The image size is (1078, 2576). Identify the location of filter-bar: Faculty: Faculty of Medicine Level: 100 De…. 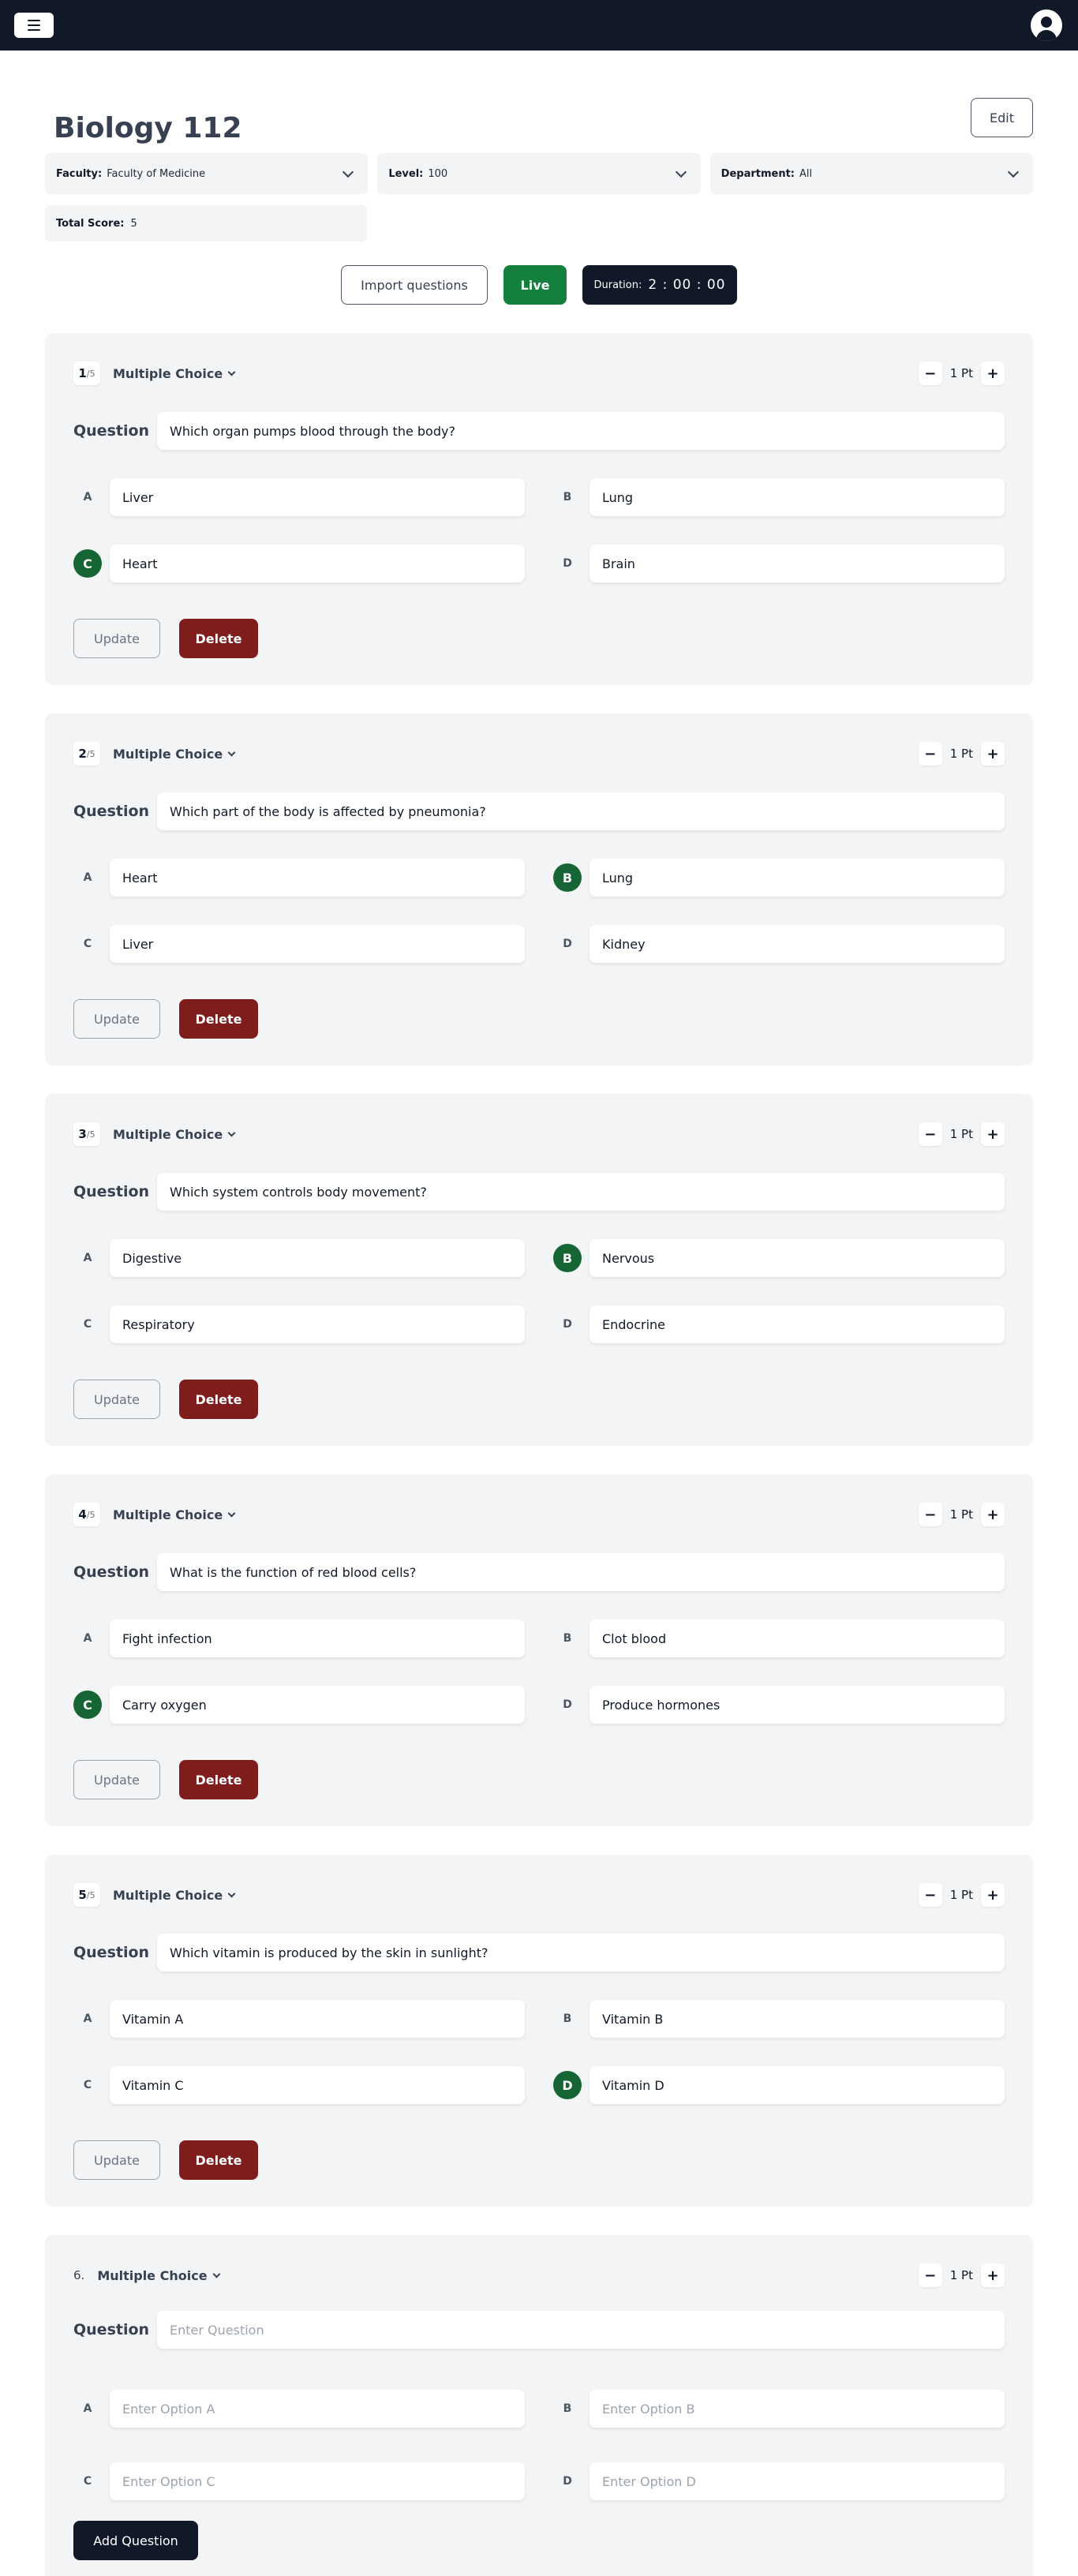
(539, 173).